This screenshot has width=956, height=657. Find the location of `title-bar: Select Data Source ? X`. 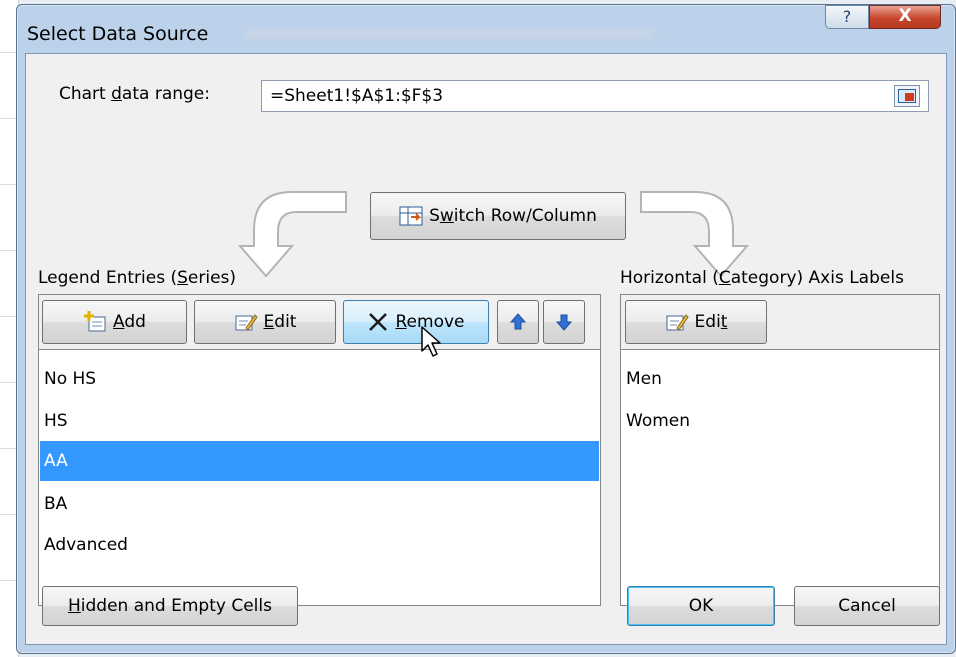

title-bar: Select Data Source ? X is located at coordinates (486, 30).